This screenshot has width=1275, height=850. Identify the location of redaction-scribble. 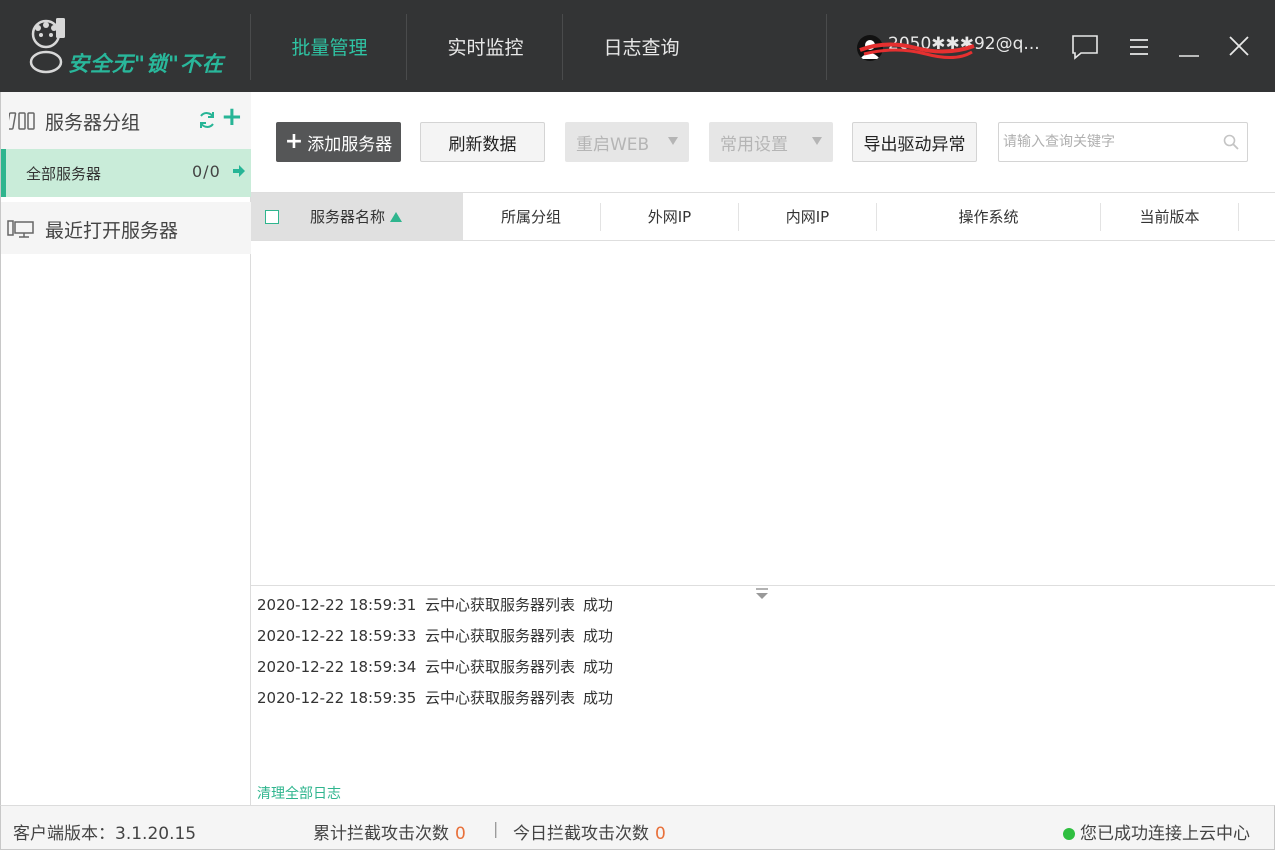
(917, 50).